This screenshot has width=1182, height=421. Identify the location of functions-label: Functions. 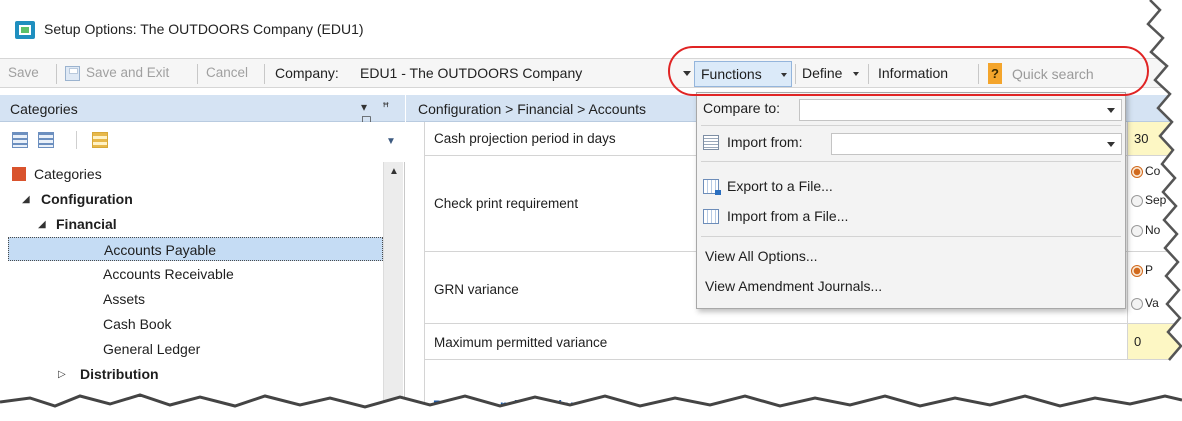
(731, 74).